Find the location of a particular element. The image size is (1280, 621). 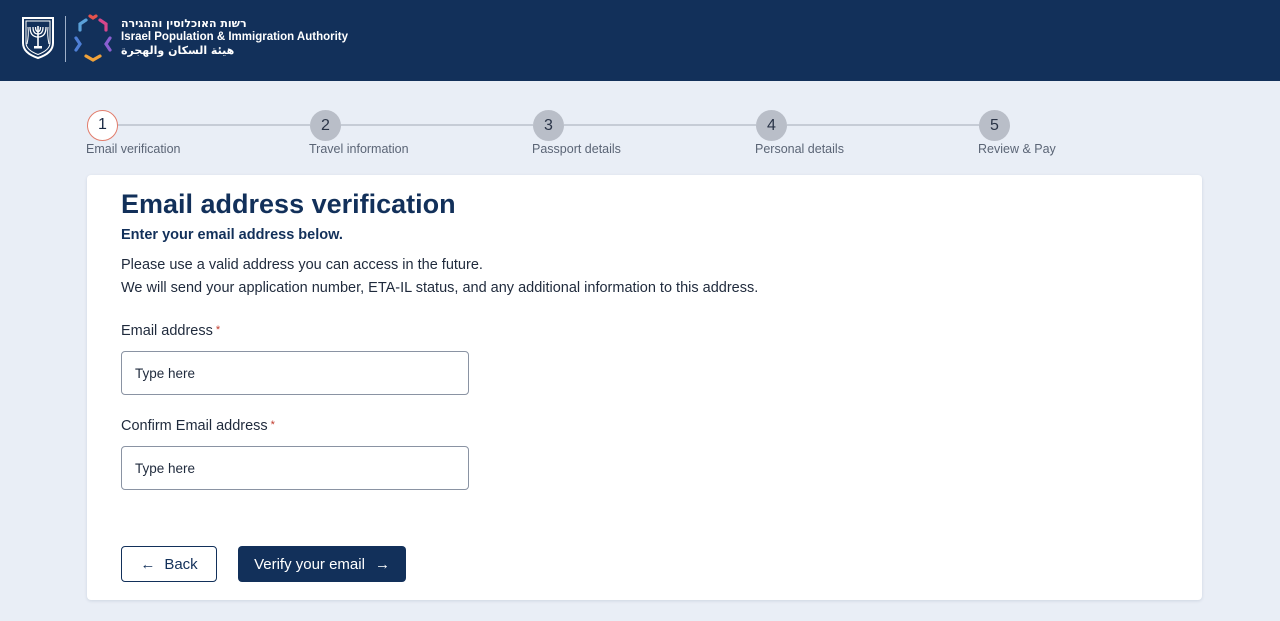

step-number: 3 is located at coordinates (548, 125).